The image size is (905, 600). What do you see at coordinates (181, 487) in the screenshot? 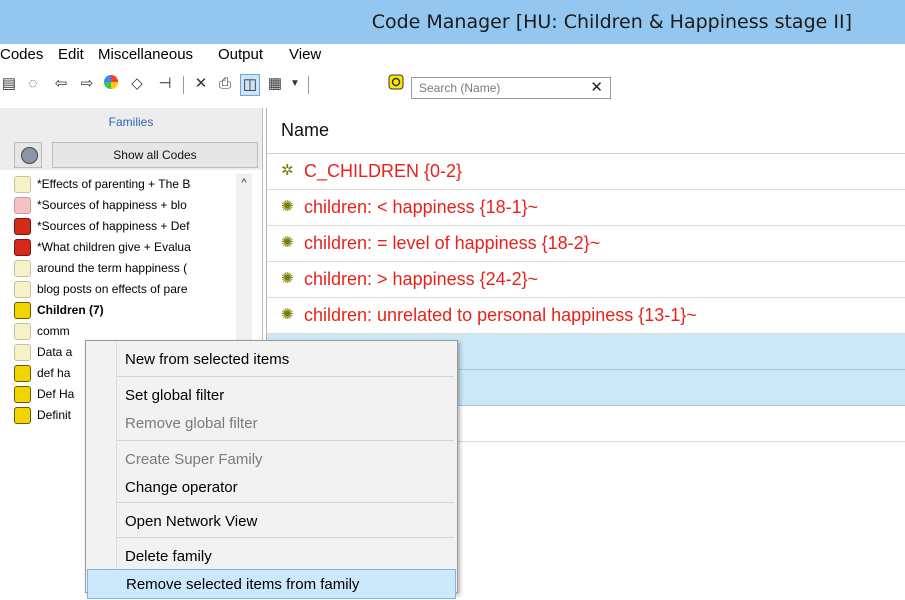
I see `menu-item-label: Change operator` at bounding box center [181, 487].